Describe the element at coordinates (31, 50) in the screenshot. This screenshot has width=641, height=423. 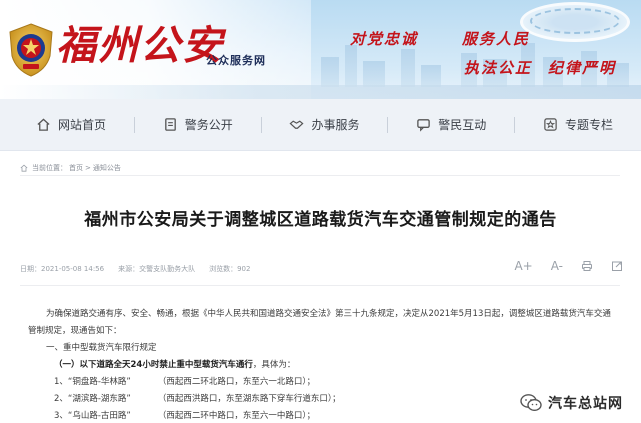
I see `police-emblem-icon` at that location.